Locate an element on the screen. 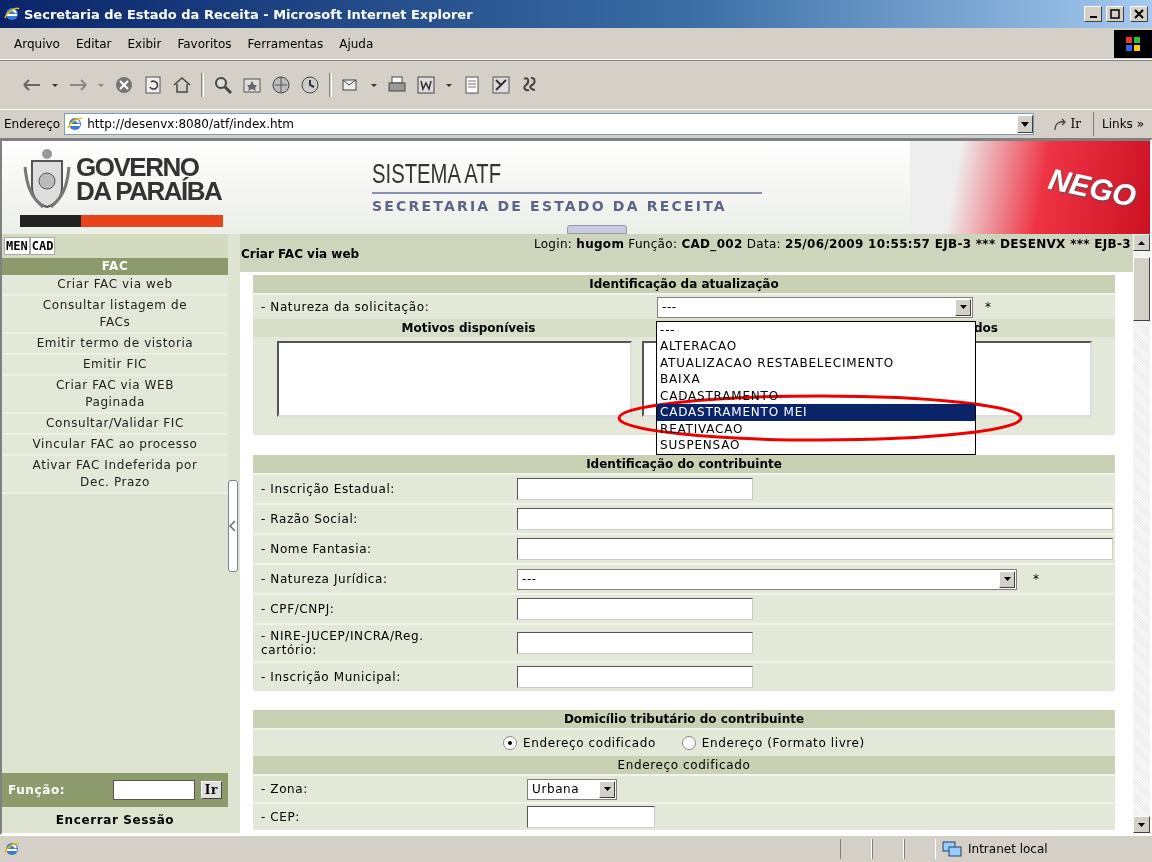  page-icon is located at coordinates (75, 124).